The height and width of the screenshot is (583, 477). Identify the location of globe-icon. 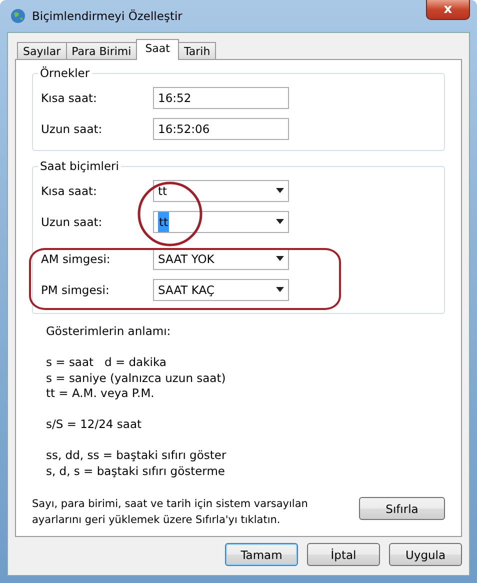
(18, 16).